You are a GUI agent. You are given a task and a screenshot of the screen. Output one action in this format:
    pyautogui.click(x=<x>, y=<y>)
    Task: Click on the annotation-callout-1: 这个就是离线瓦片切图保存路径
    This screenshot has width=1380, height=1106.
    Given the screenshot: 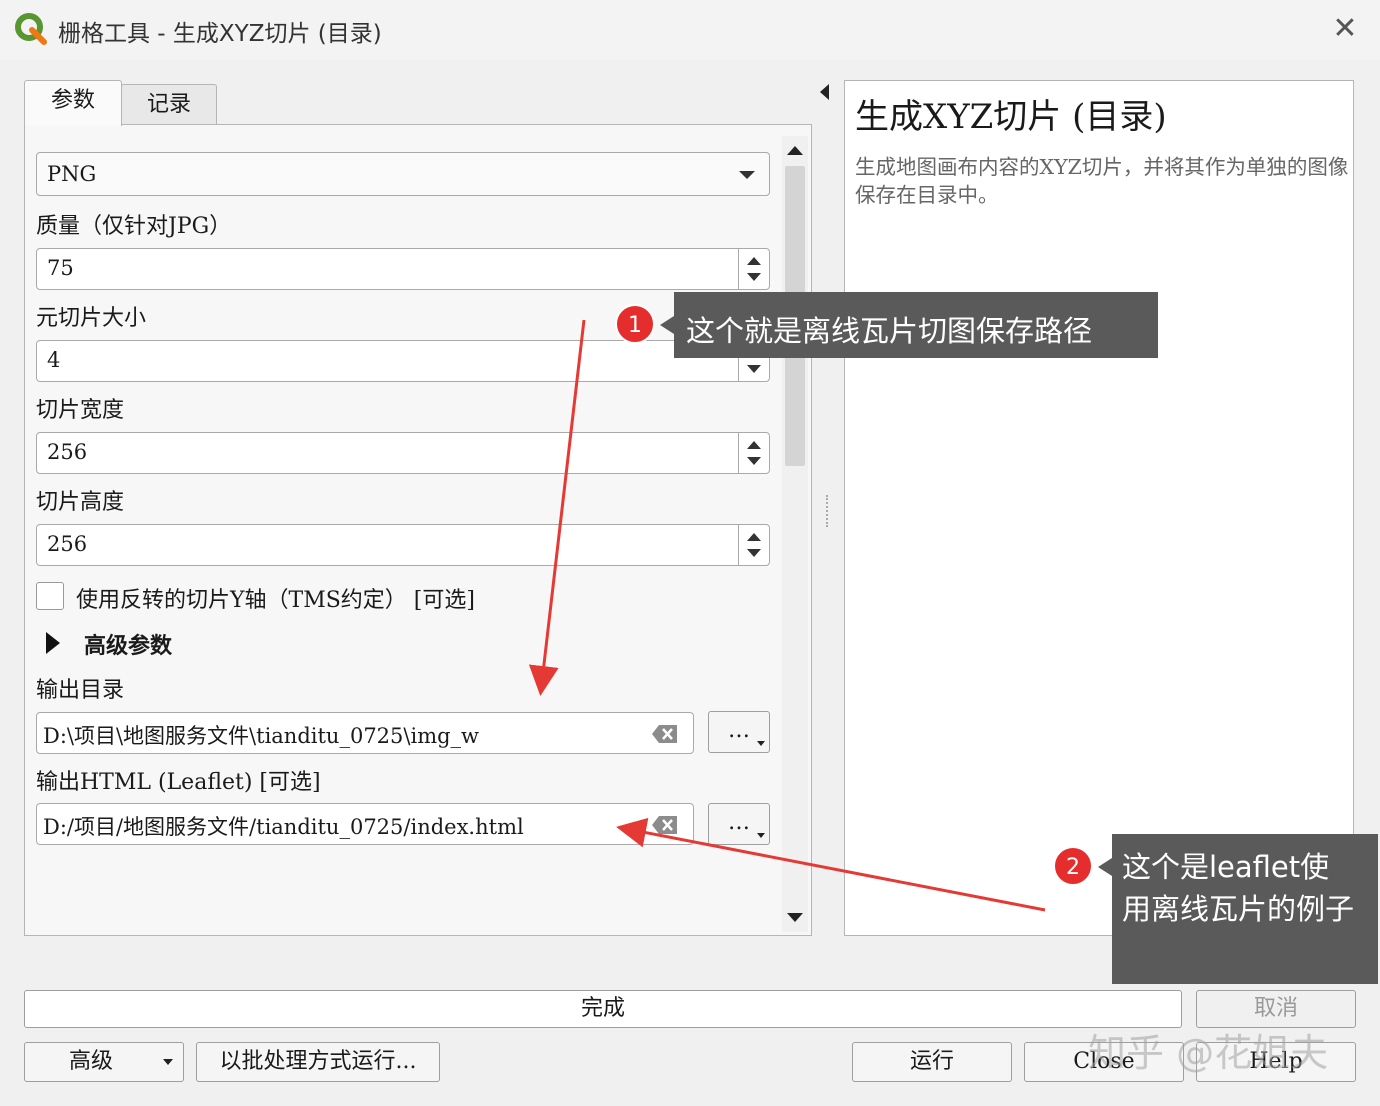 What is the action you would take?
    pyautogui.click(x=916, y=325)
    